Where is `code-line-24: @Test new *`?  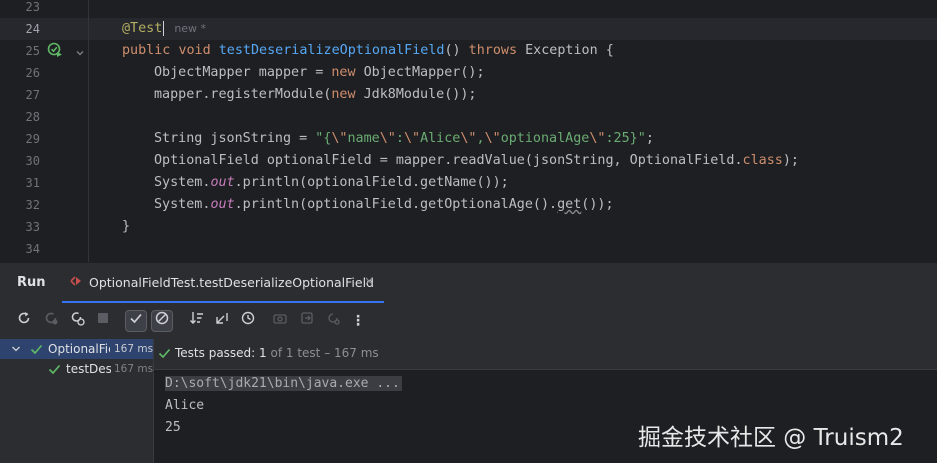 code-line-24: @Test new * is located at coordinates (164, 29).